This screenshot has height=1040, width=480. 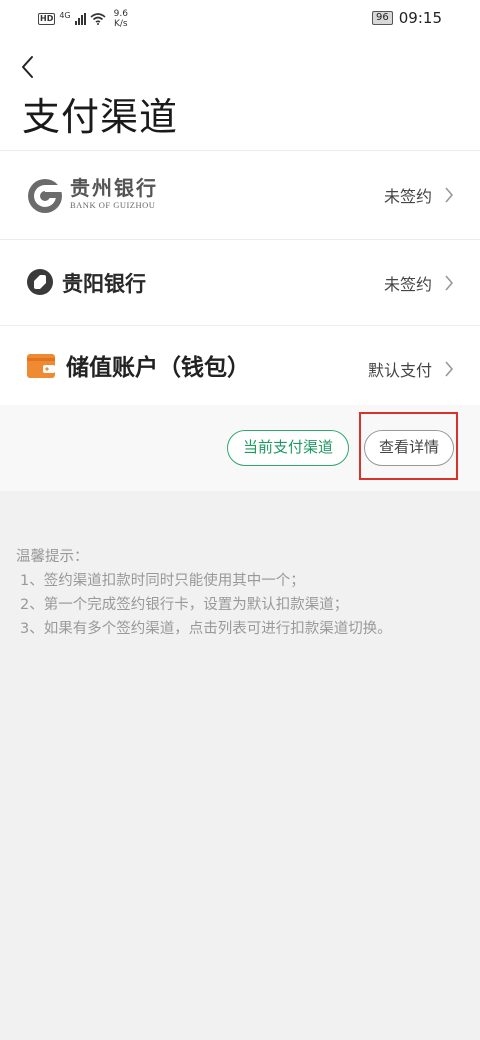 I want to click on battery-icon: 96, so click(x=382, y=18).